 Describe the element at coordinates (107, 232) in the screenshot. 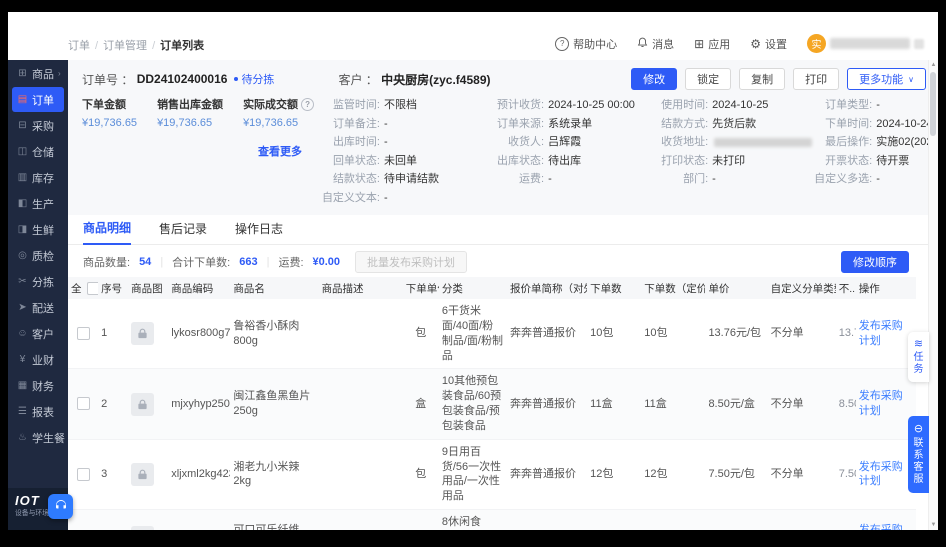

I see `tab-product-details: 商品明细` at that location.